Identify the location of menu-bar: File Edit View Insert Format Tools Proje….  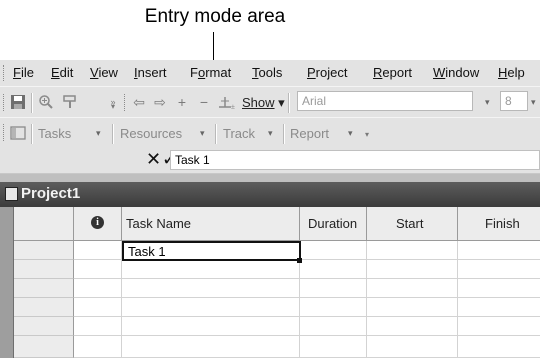
(270, 73).